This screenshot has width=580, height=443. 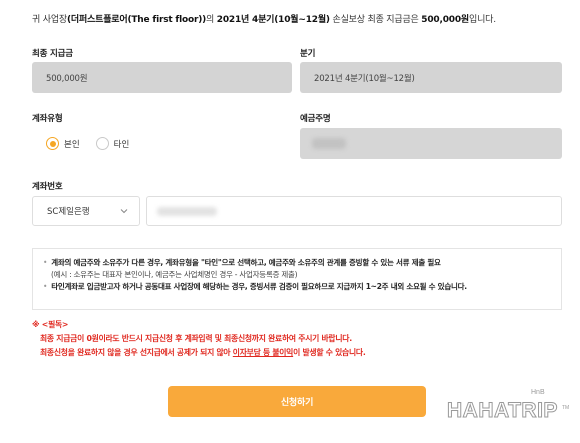 What do you see at coordinates (162, 77) in the screenshot?
I see `final-payment-field: 500,000원` at bounding box center [162, 77].